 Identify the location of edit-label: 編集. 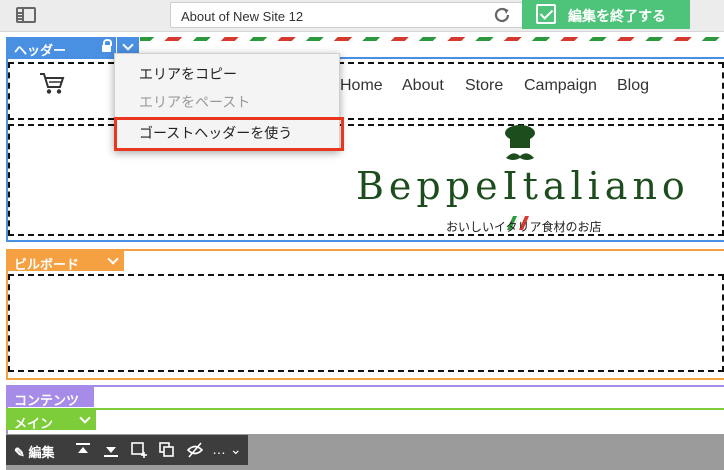
(41, 452).